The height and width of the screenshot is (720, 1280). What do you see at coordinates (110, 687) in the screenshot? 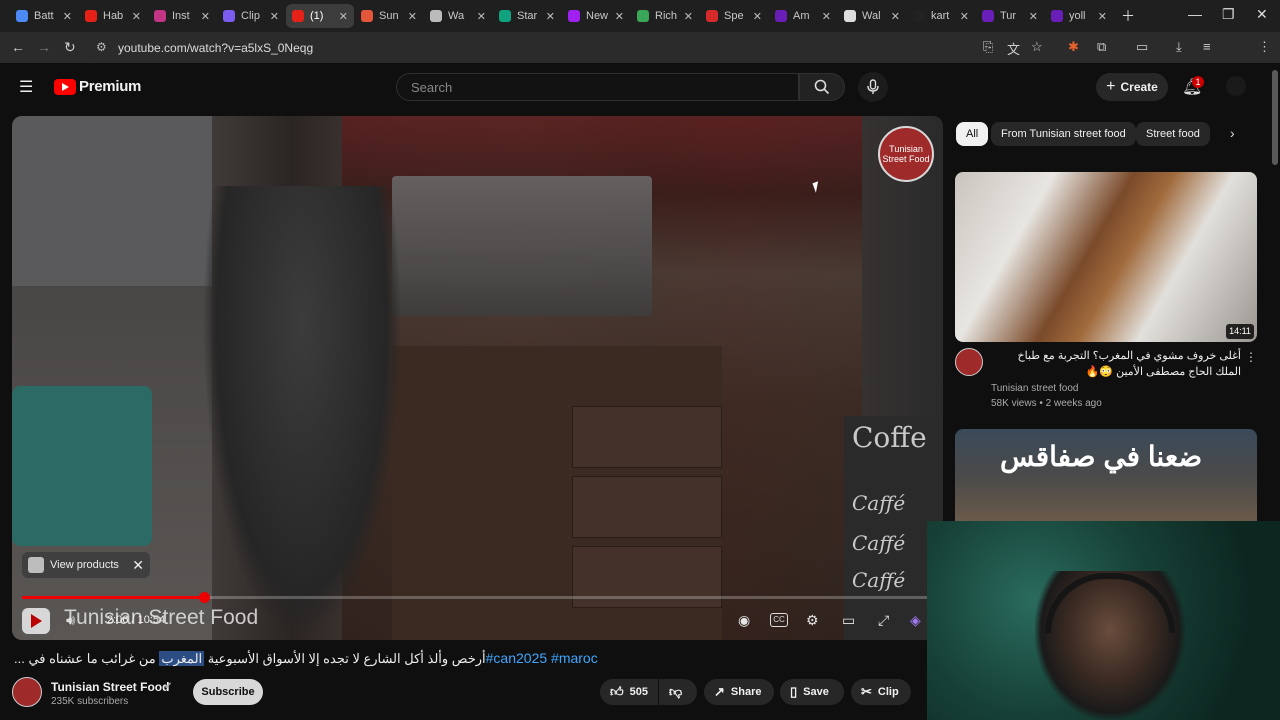
I see `channel-name: Tunisian Street Food` at bounding box center [110, 687].